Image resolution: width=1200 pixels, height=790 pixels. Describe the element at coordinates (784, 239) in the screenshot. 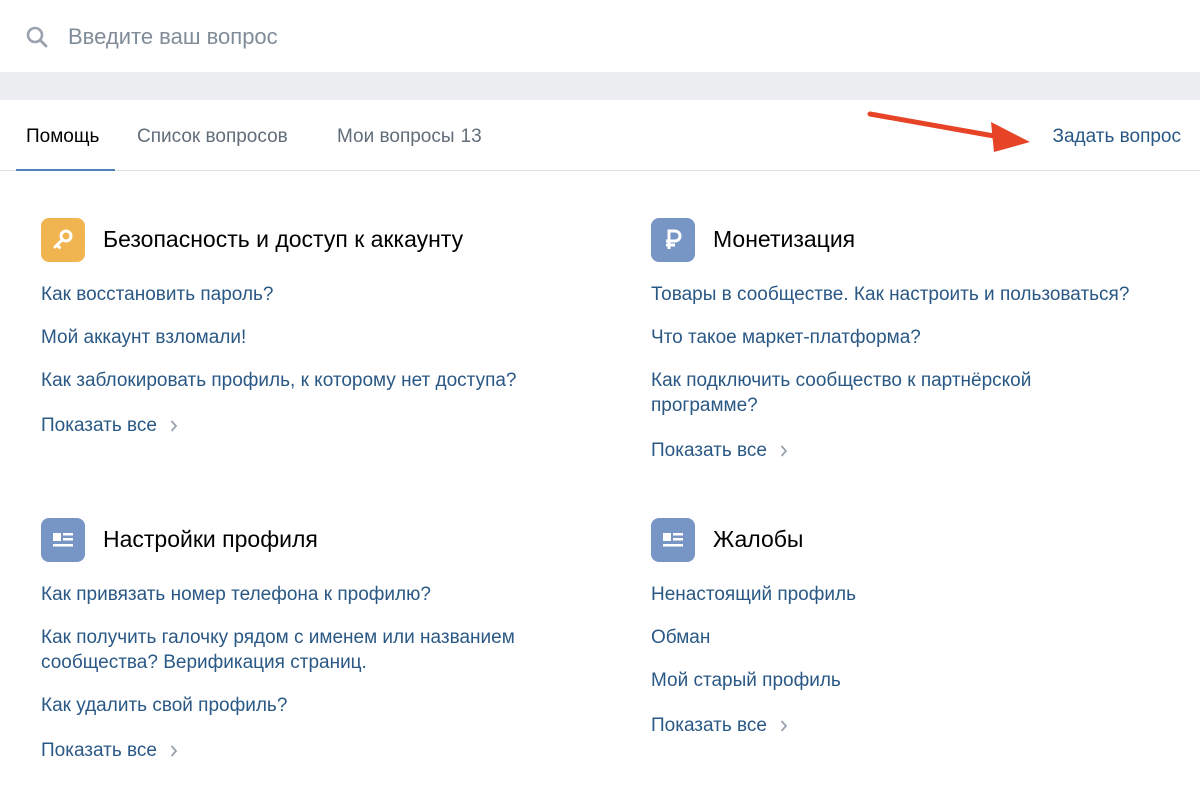

I see `section-title: Монетизация` at that location.